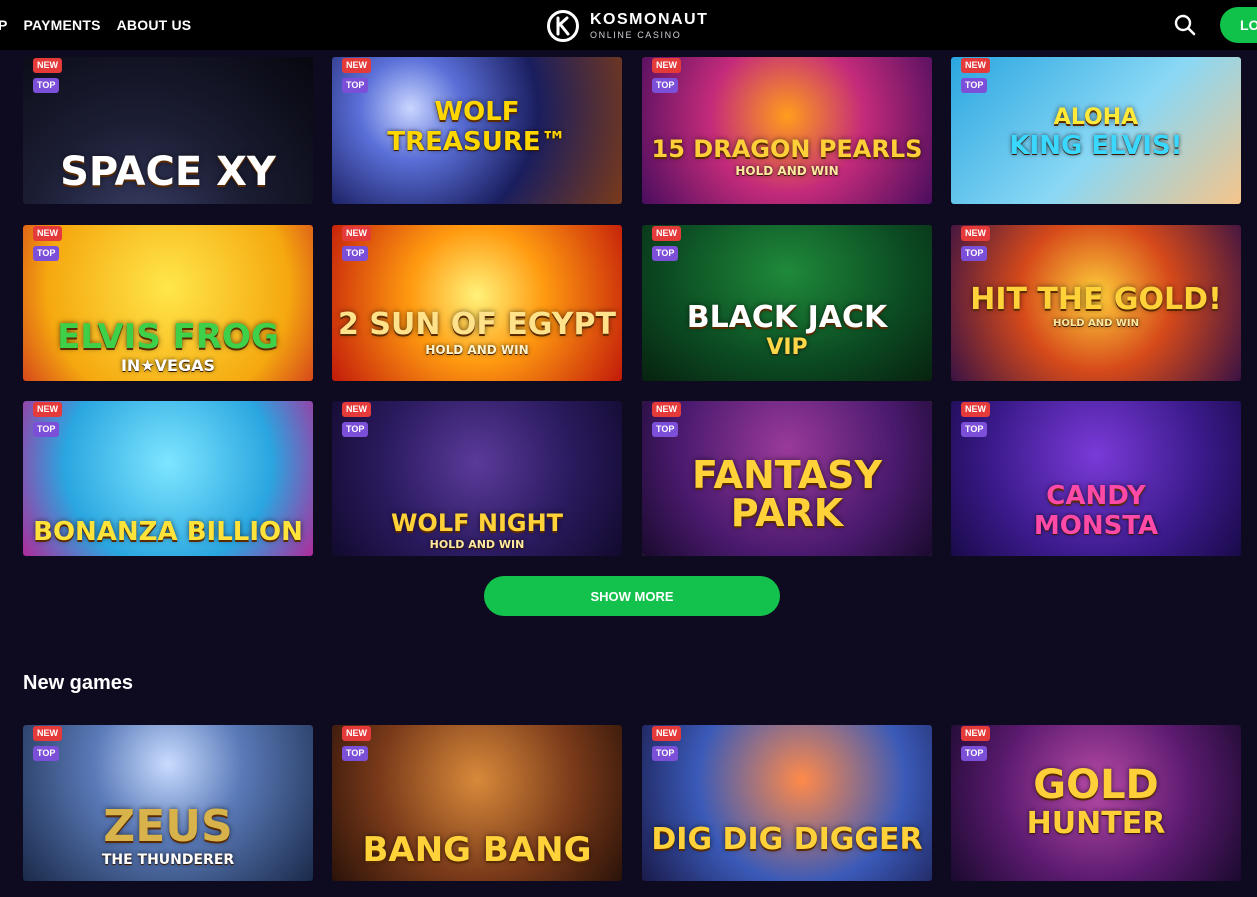  What do you see at coordinates (1096, 526) in the screenshot?
I see `game-subtitle: Monsta` at bounding box center [1096, 526].